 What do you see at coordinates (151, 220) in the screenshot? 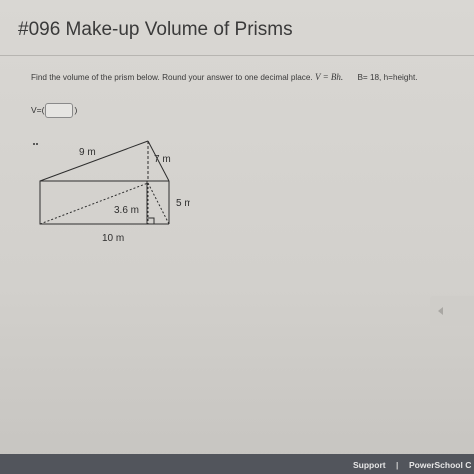
I see `right-angle-marker` at bounding box center [151, 220].